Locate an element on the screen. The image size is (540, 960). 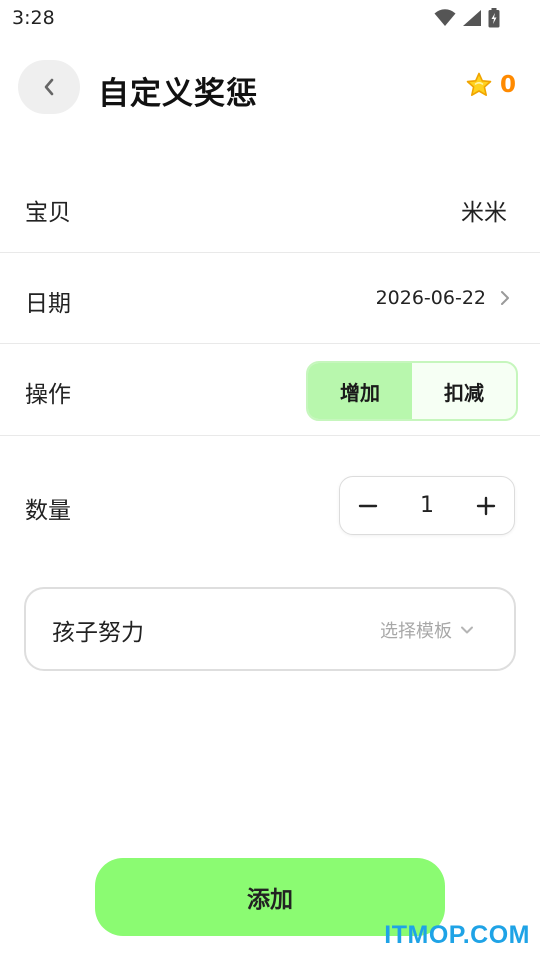
decrement-button is located at coordinates (368, 505).